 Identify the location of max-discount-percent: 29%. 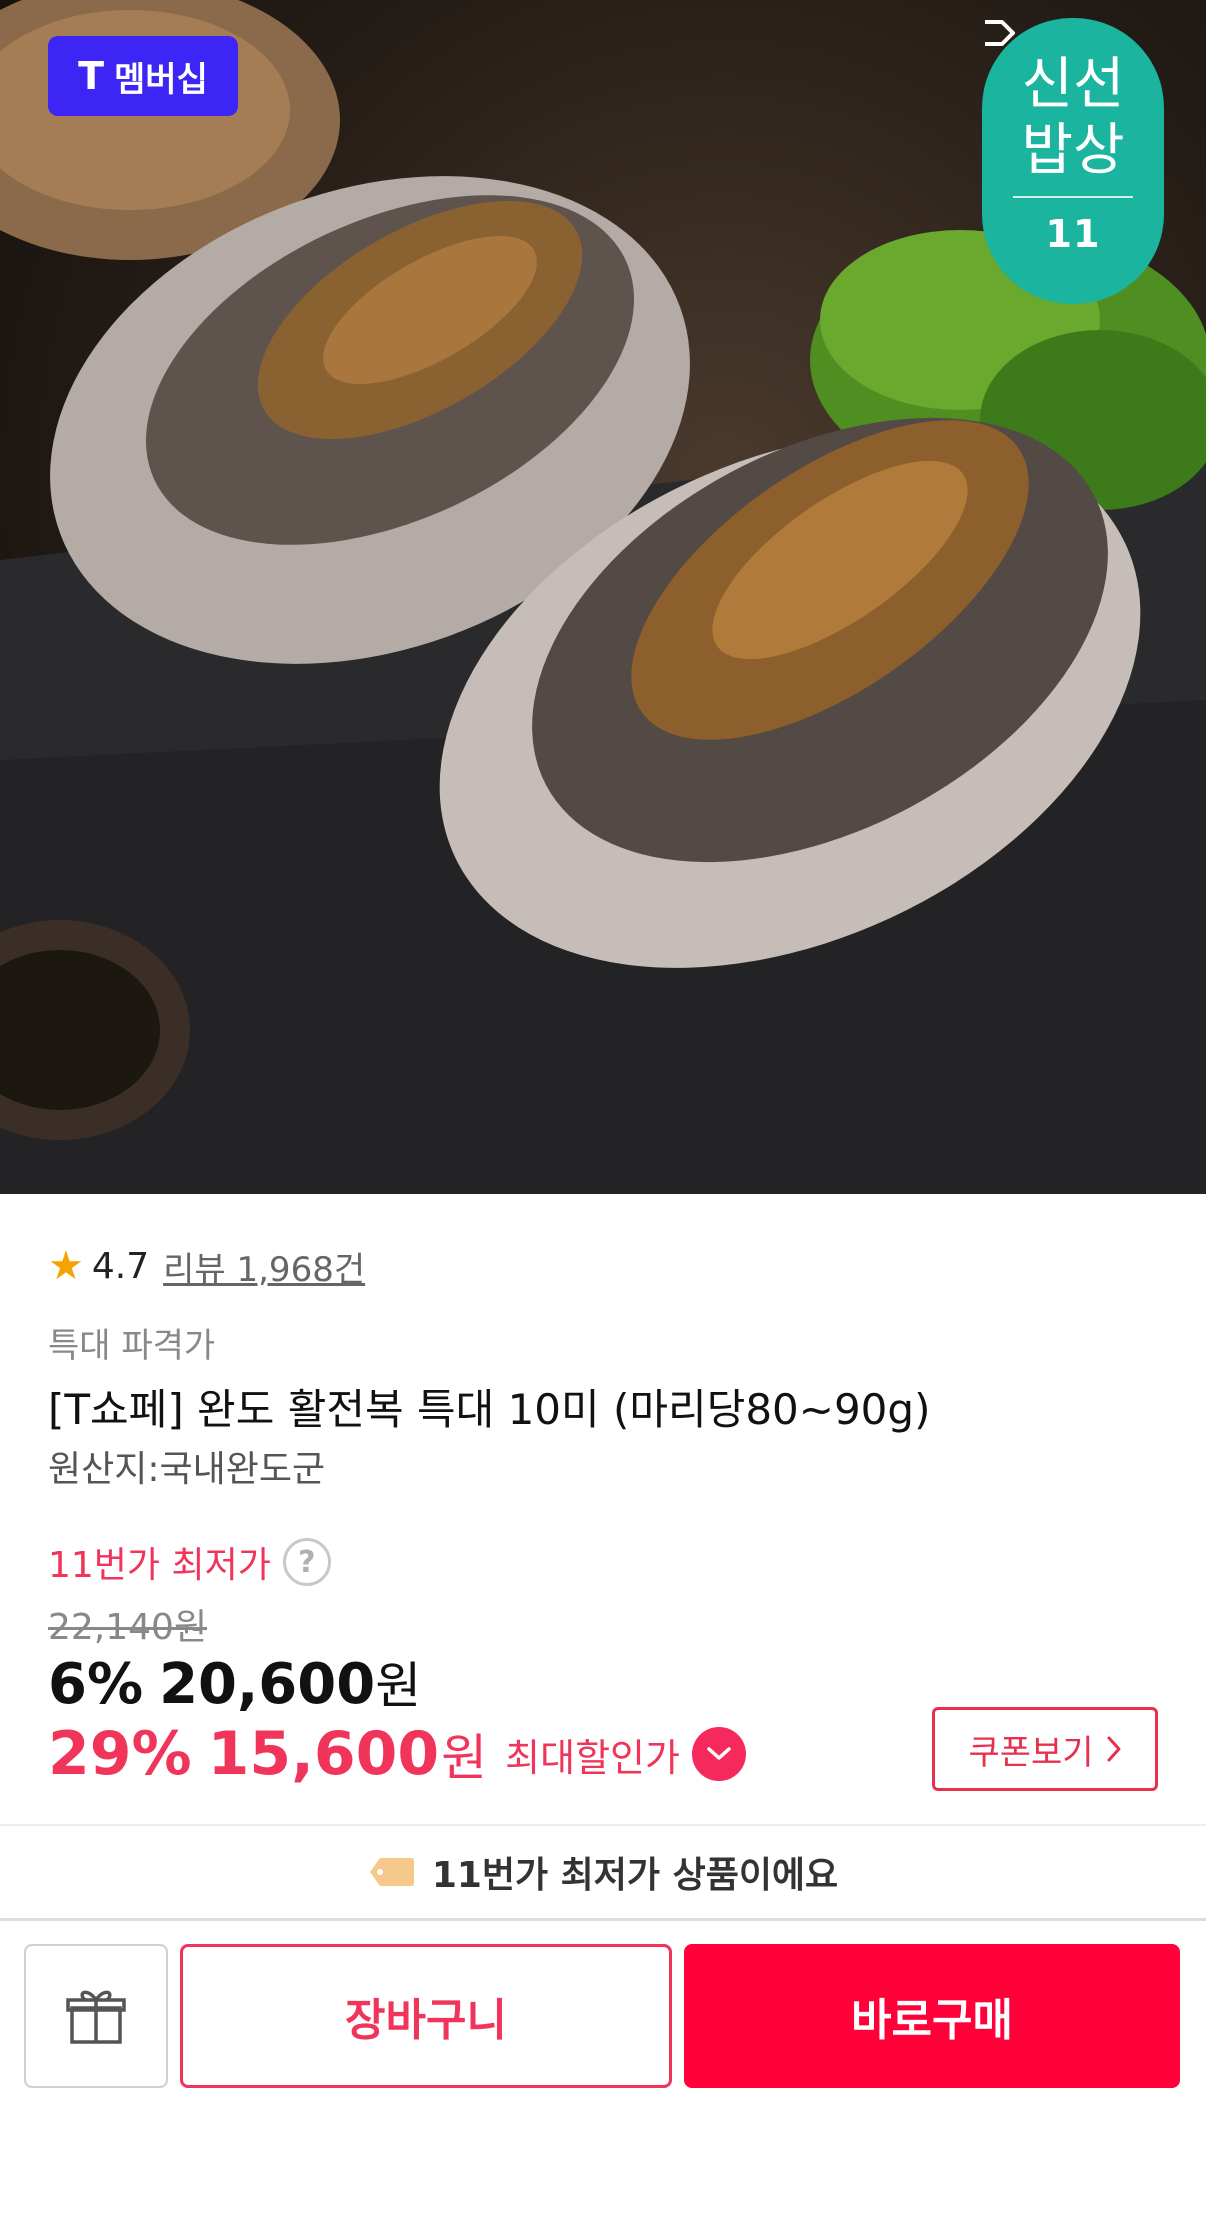
(120, 1754).